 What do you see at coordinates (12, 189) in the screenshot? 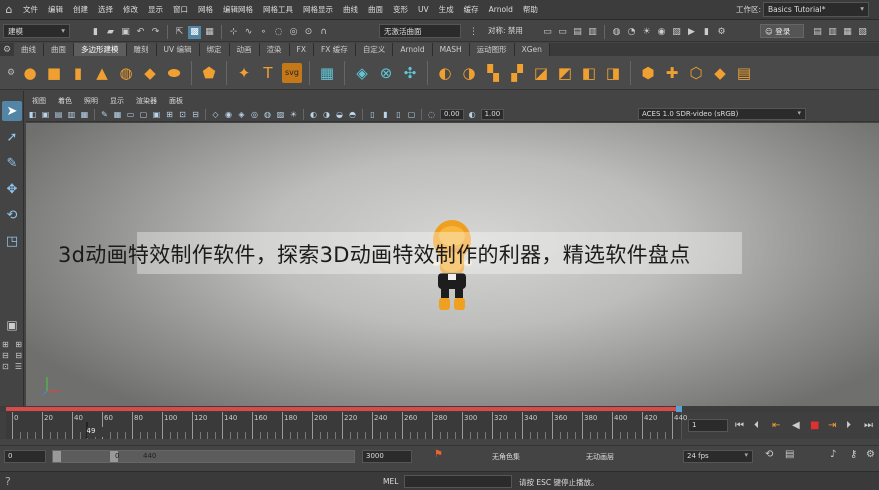
I see `move-tool-icon: ✥` at bounding box center [12, 189].